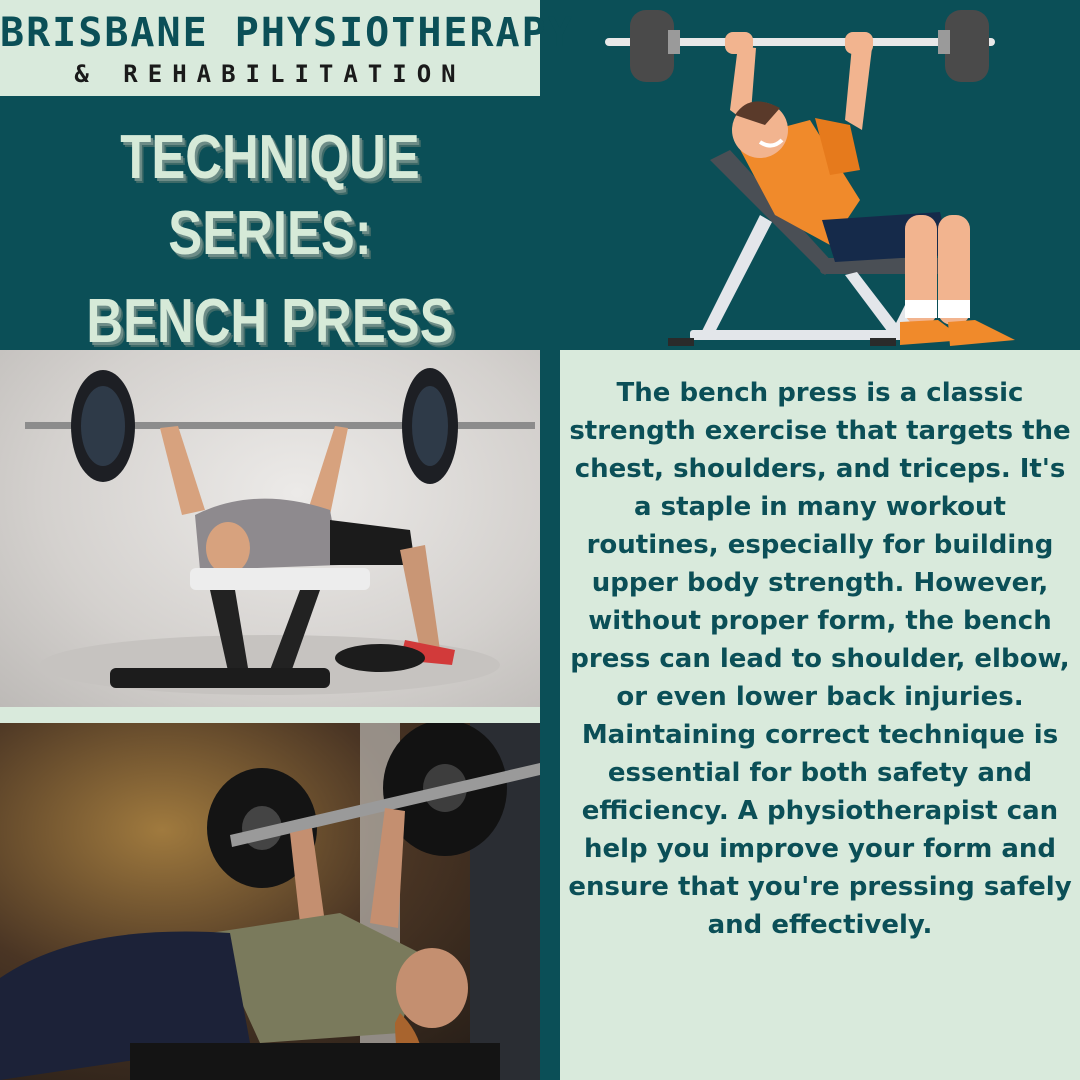  Describe the element at coordinates (270, 715) in the screenshot. I see `photo-divider` at that location.